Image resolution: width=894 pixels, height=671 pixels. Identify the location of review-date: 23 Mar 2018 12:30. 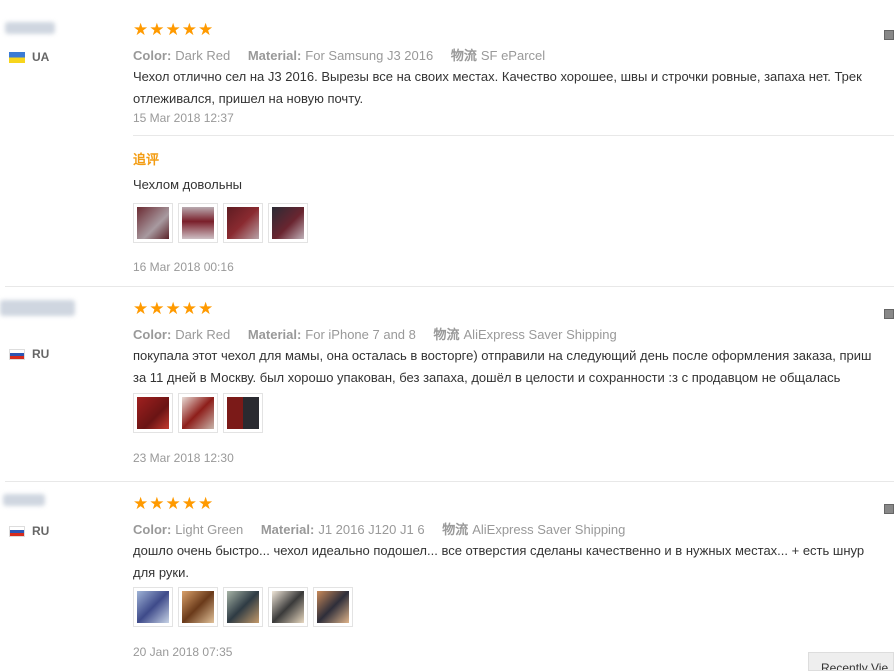
(183, 458).